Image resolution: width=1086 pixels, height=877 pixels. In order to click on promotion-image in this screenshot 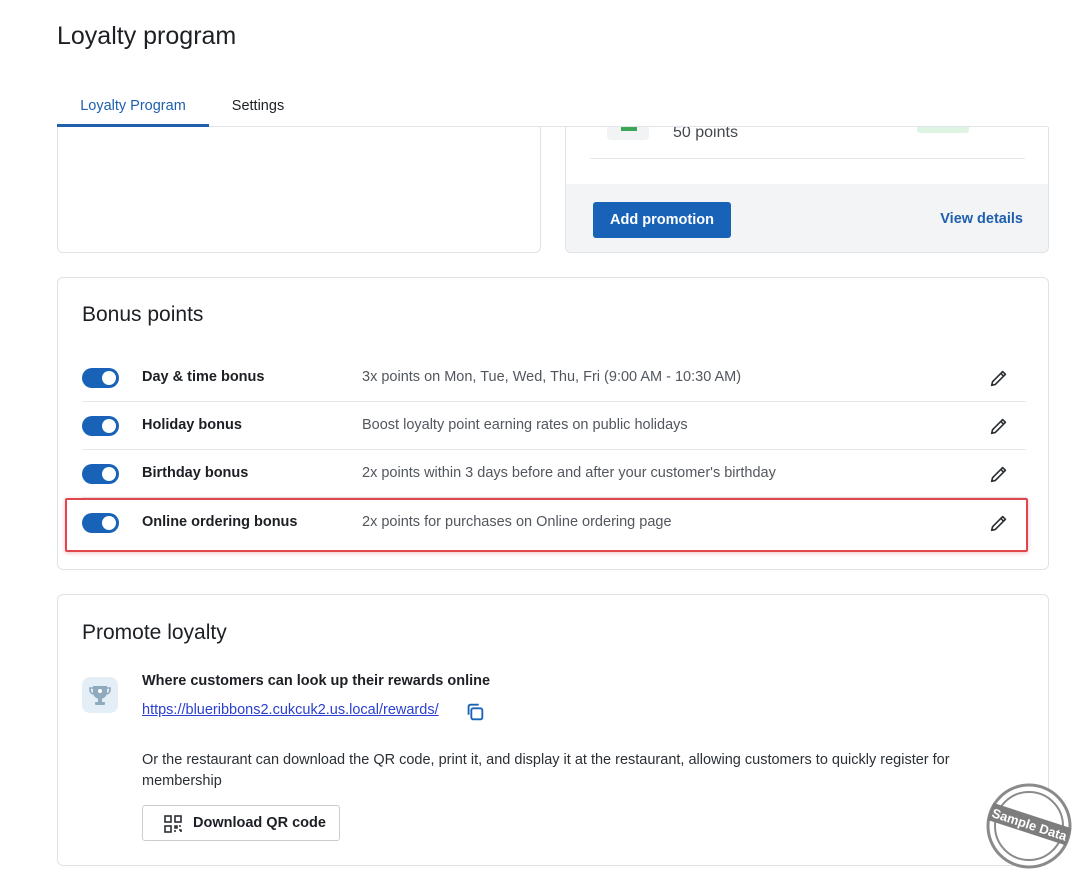, I will do `click(628, 133)`.